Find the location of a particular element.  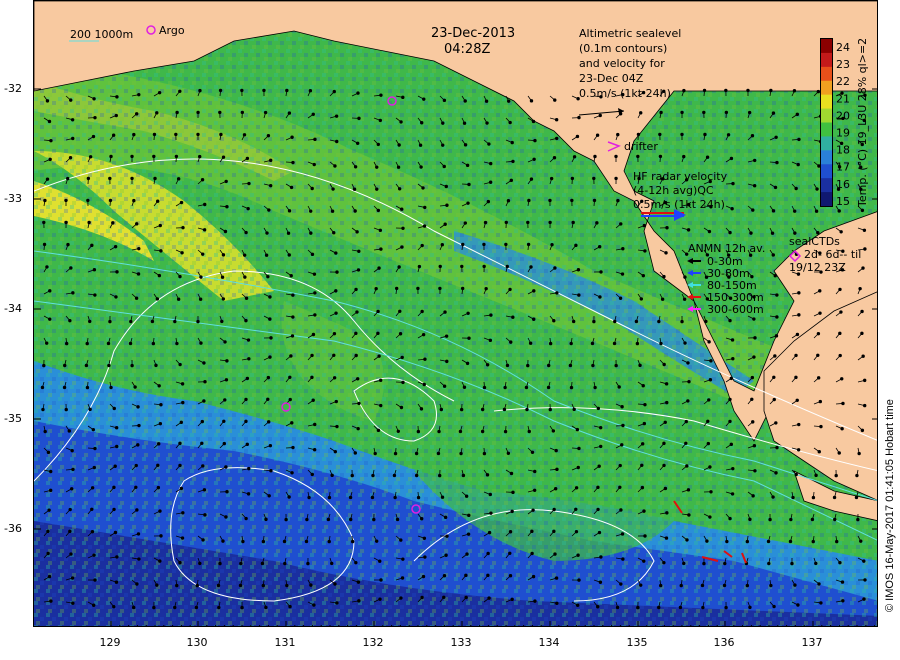

longitude-tick-label: 137 is located at coordinates (812, 642).